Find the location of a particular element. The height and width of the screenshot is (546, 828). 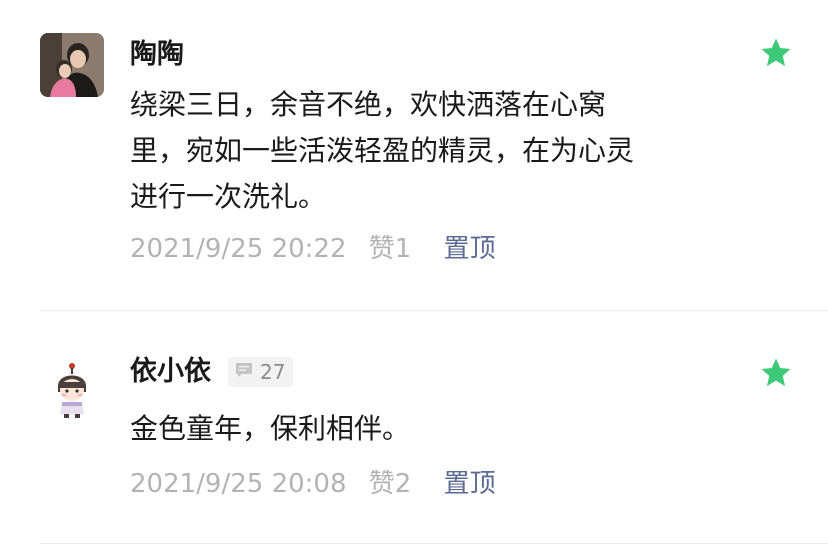

comment-text: 金色童年，保利相伴。 is located at coordinates (430, 429).